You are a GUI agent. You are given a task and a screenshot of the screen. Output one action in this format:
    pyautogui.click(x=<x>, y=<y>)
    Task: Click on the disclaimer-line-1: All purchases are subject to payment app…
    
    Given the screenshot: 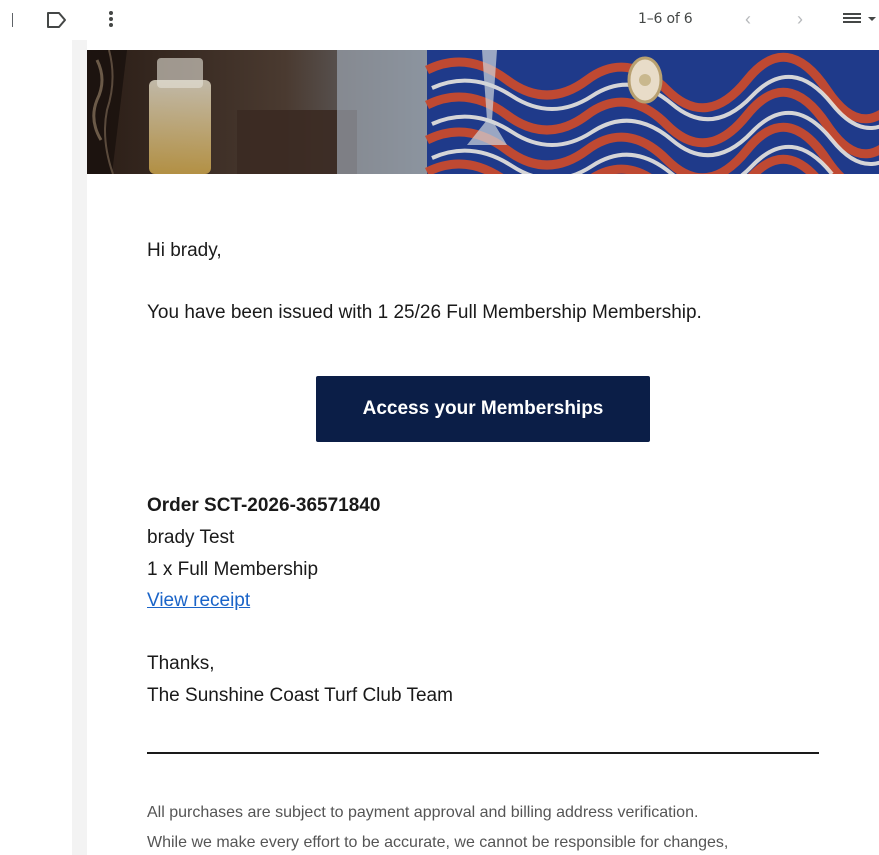 What is the action you would take?
    pyautogui.click(x=423, y=812)
    